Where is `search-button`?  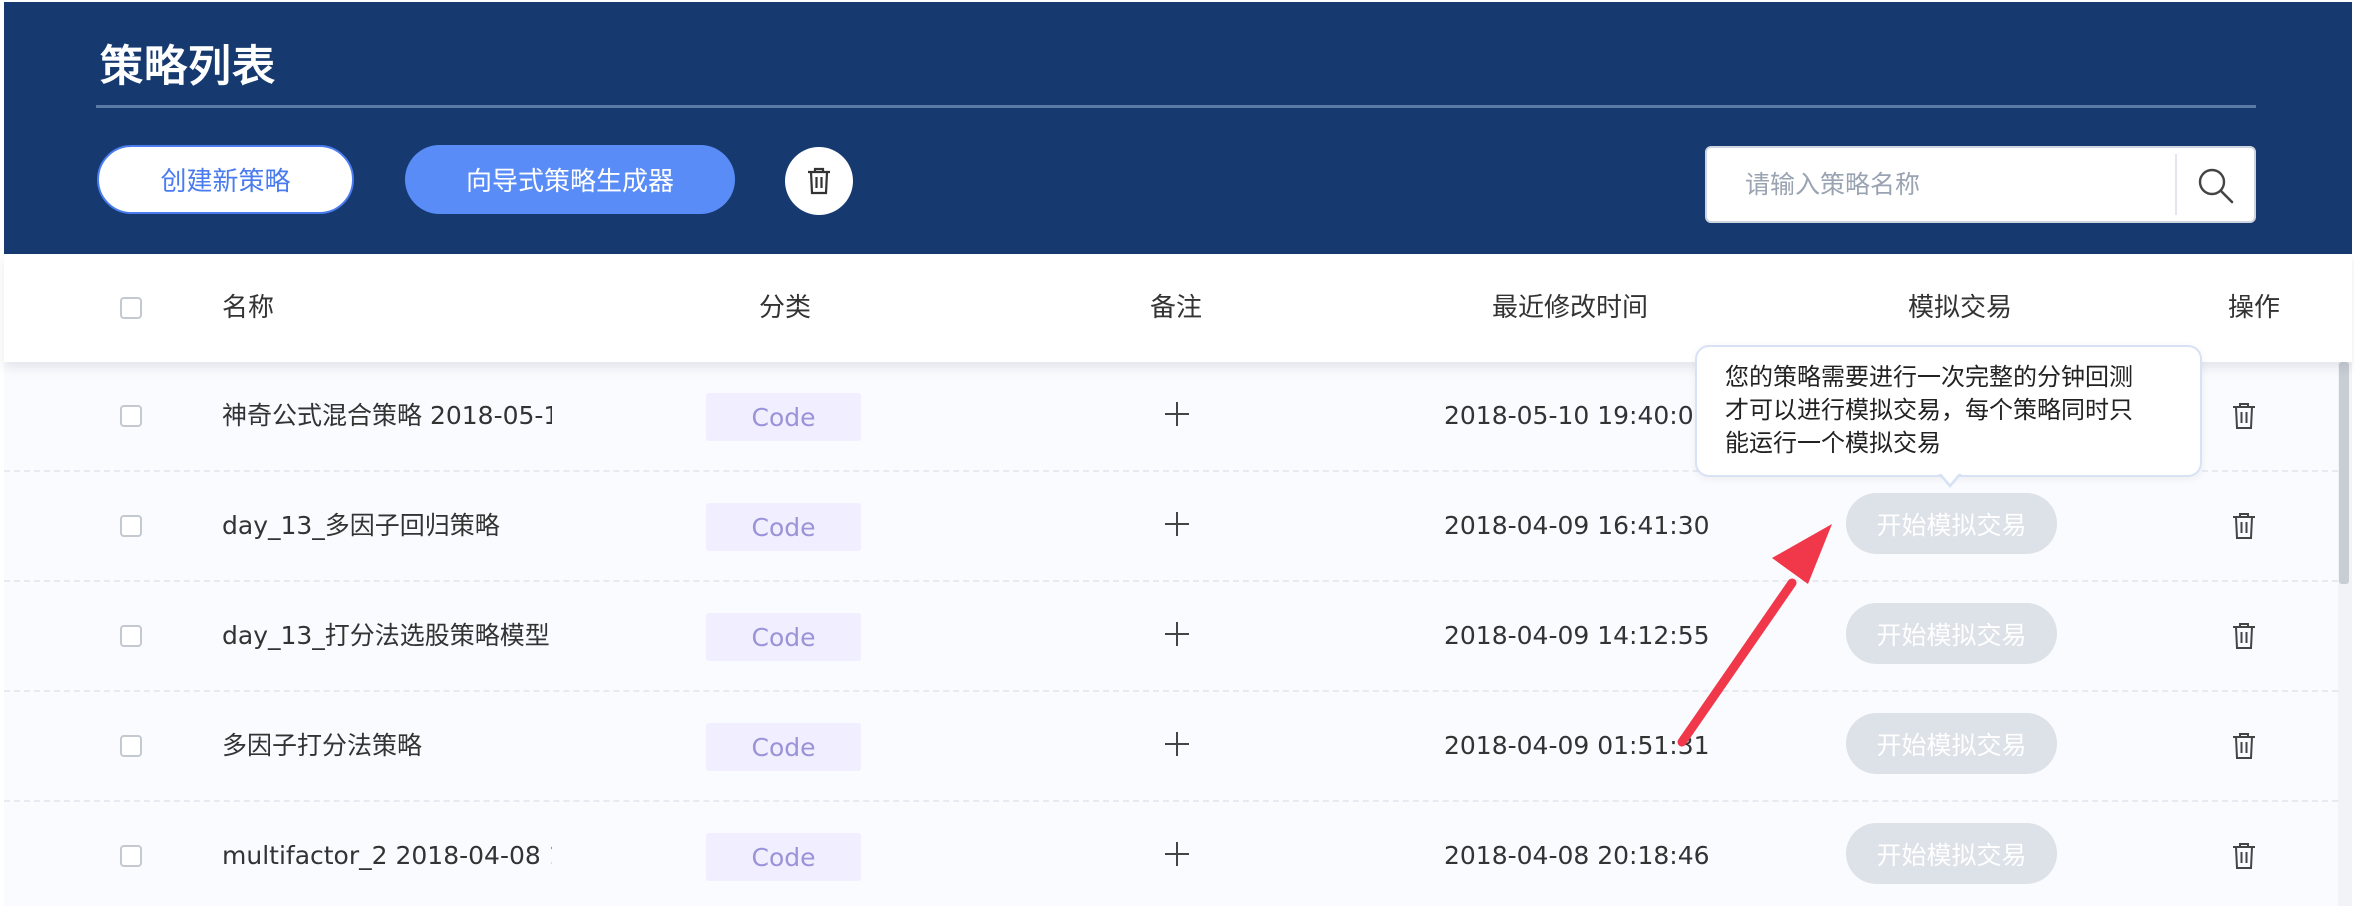 search-button is located at coordinates (2214, 184).